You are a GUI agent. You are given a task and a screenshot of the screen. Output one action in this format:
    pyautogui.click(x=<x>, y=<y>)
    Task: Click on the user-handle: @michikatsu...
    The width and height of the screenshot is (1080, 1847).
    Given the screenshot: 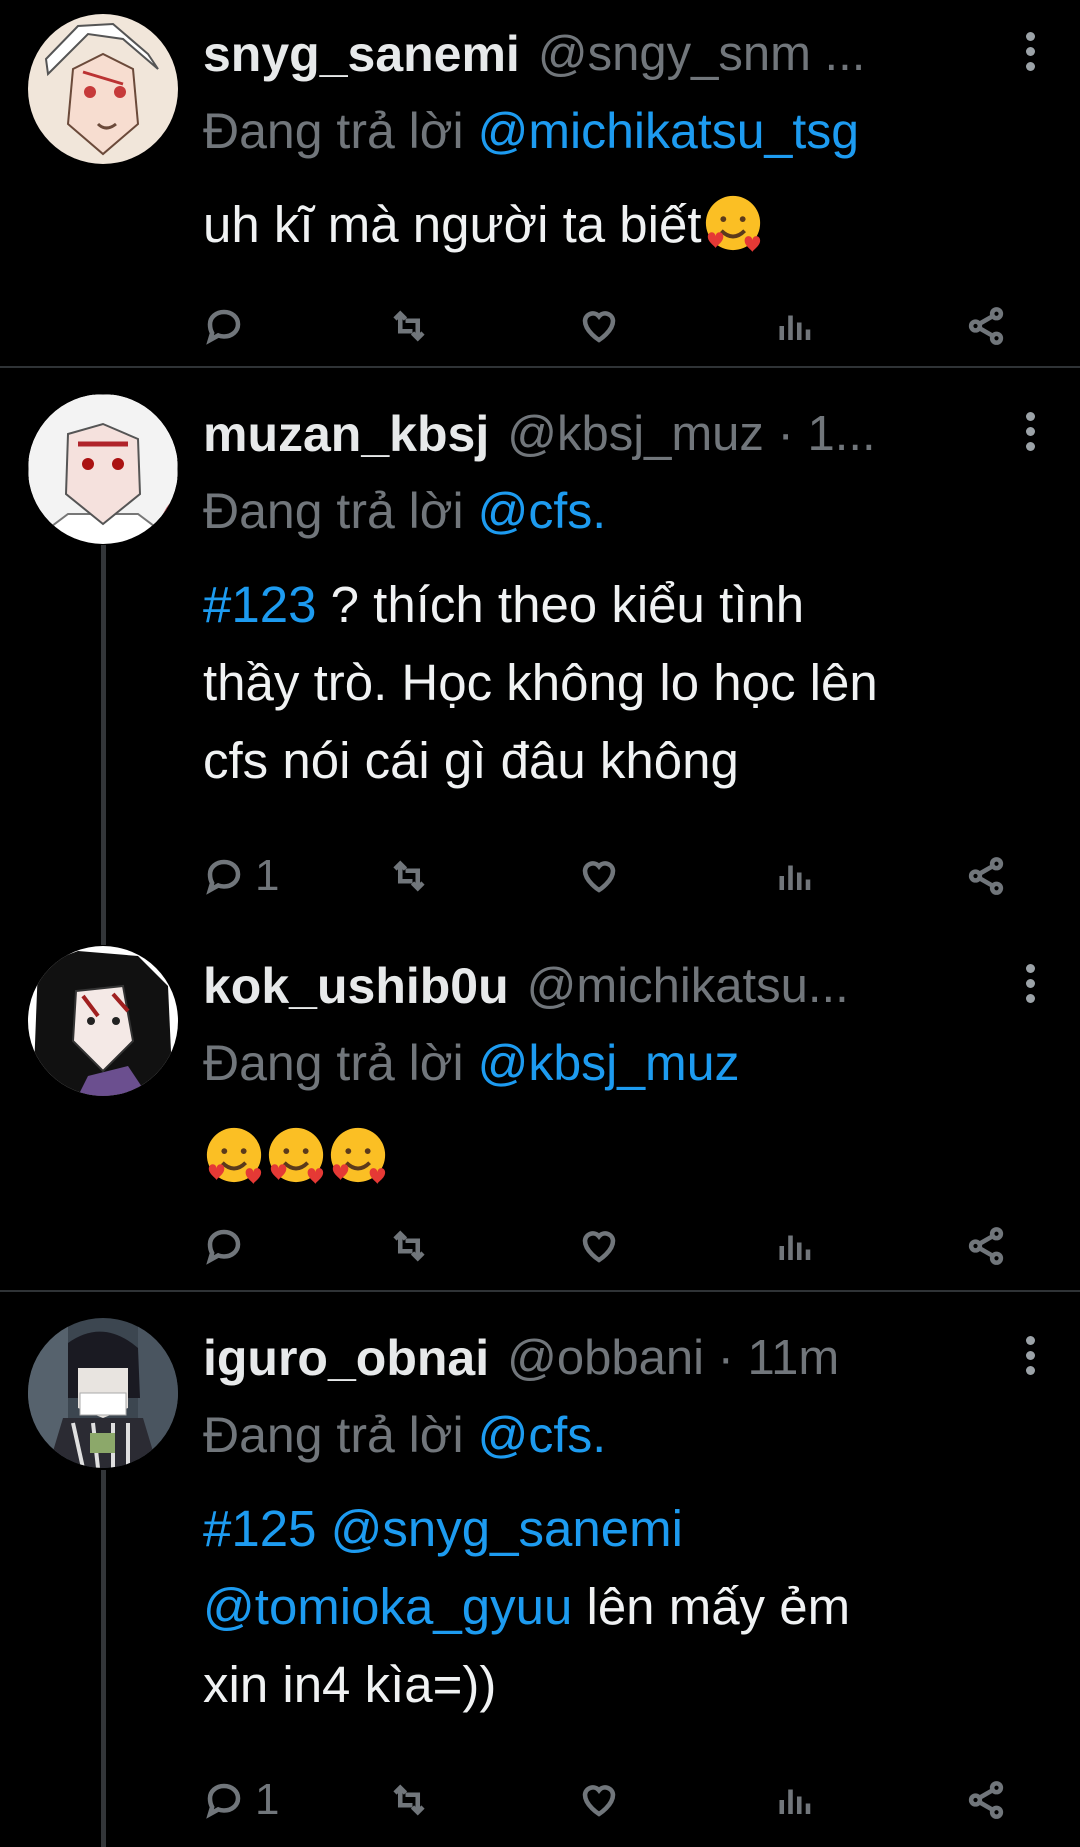 What is the action you would take?
    pyautogui.click(x=688, y=986)
    